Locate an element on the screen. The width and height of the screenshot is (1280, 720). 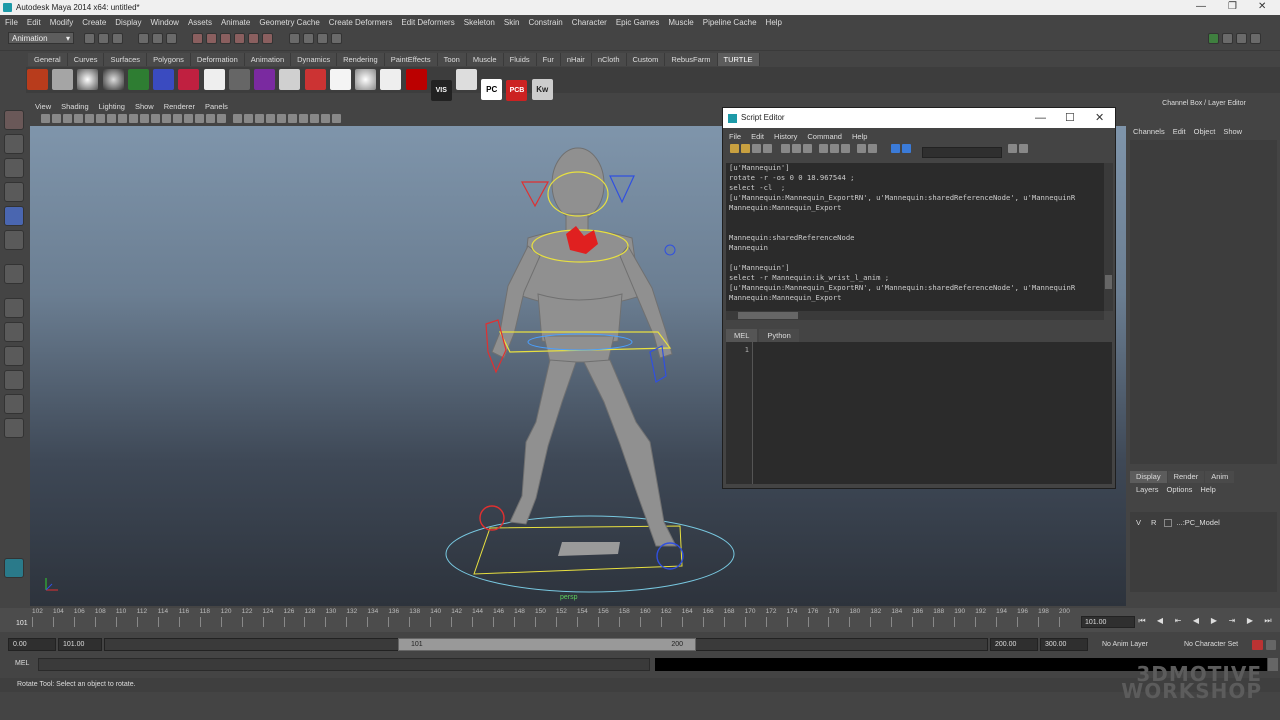
tab-render: Render is located at coordinates (1186, 477).